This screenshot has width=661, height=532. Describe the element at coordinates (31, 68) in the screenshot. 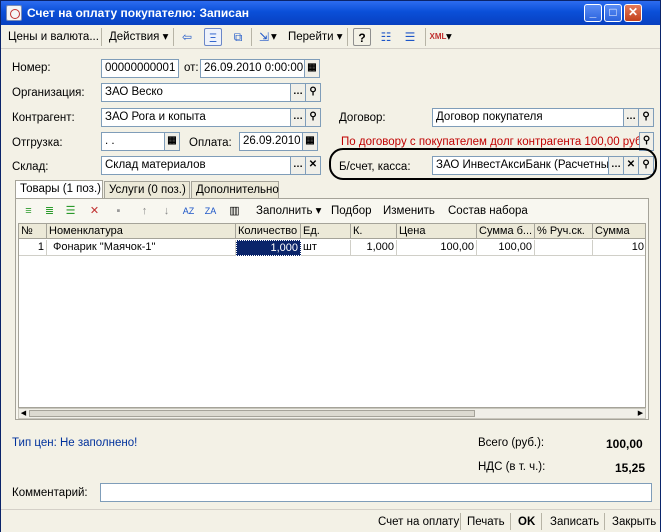

I see `number-label: Номер:` at that location.